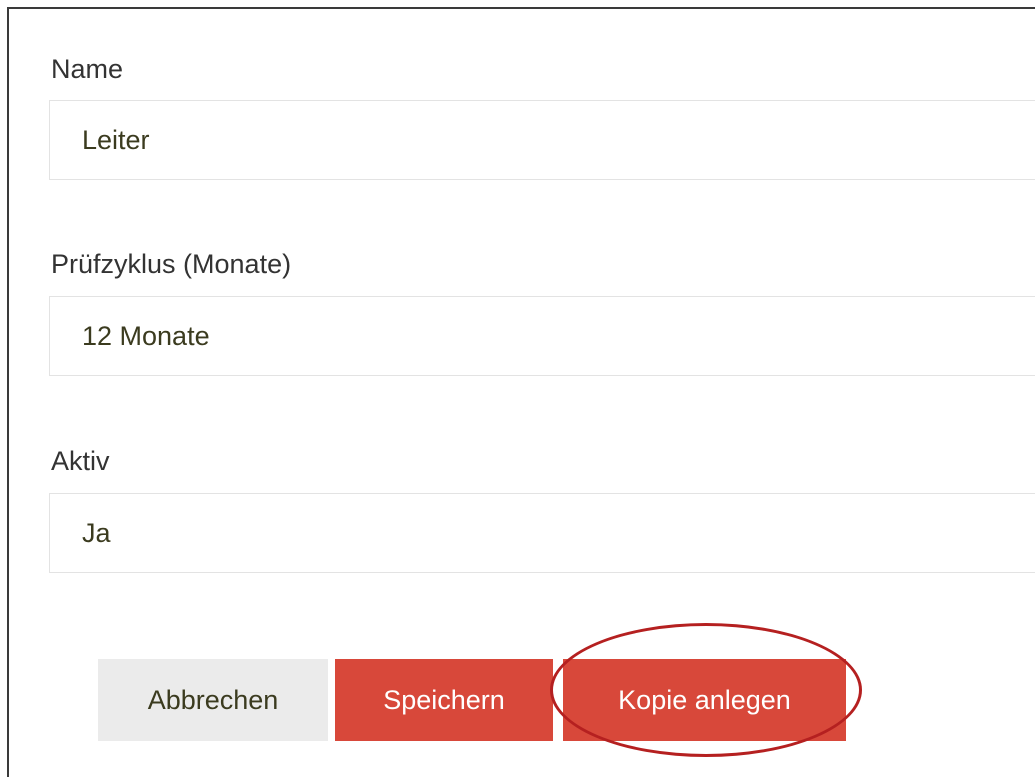 The width and height of the screenshot is (1035, 777). Describe the element at coordinates (542, 336) in the screenshot. I see `test-cycle-select: 12 Monate` at that location.